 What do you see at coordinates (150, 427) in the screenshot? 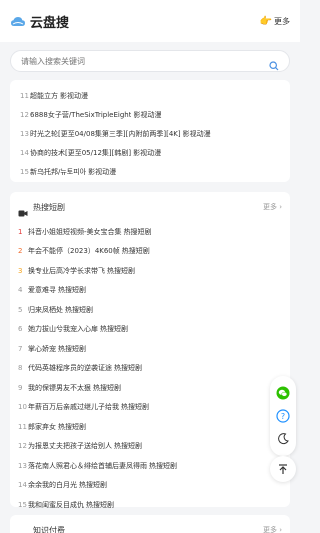
I see `drama-list-item: 11 郎家弃女 热搜短剧` at bounding box center [150, 427].